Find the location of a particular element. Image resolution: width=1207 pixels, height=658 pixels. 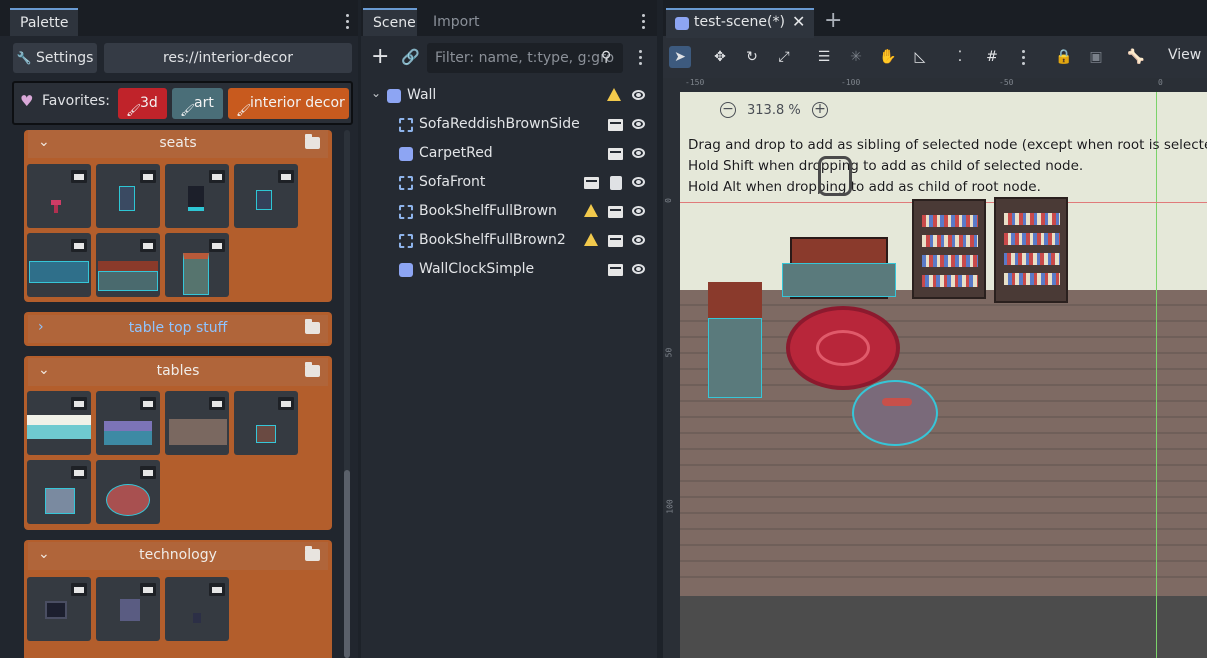

clapper-icon is located at coordinates (79, 245).